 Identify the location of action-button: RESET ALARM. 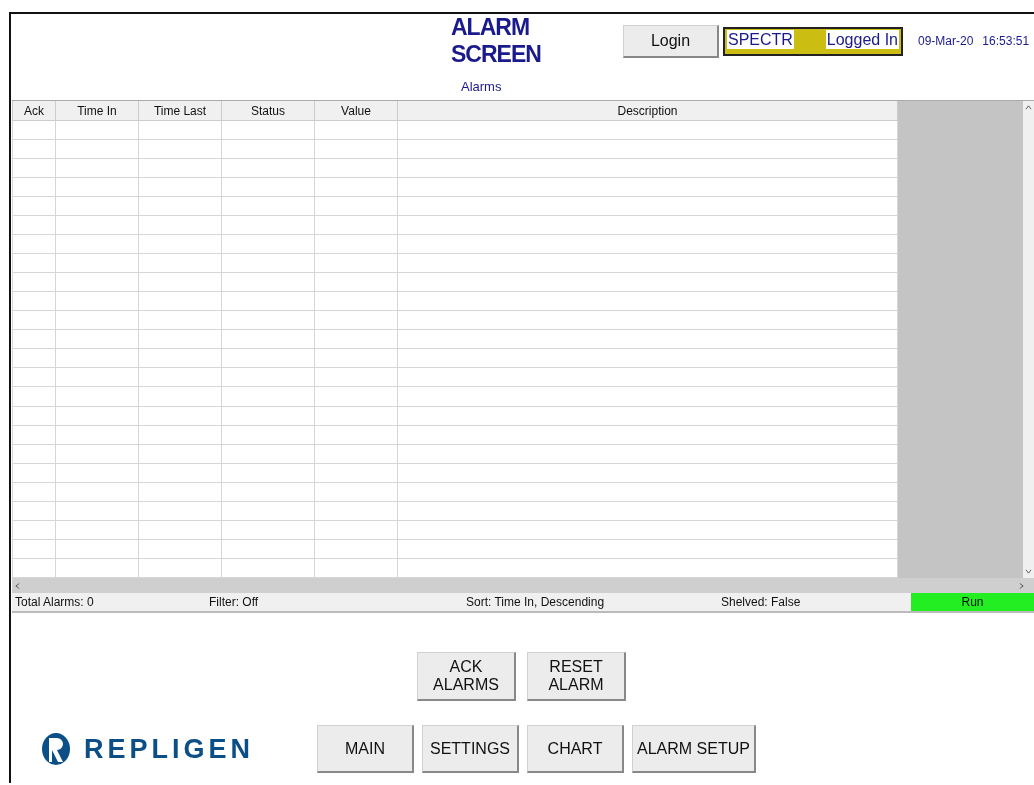
(576, 676).